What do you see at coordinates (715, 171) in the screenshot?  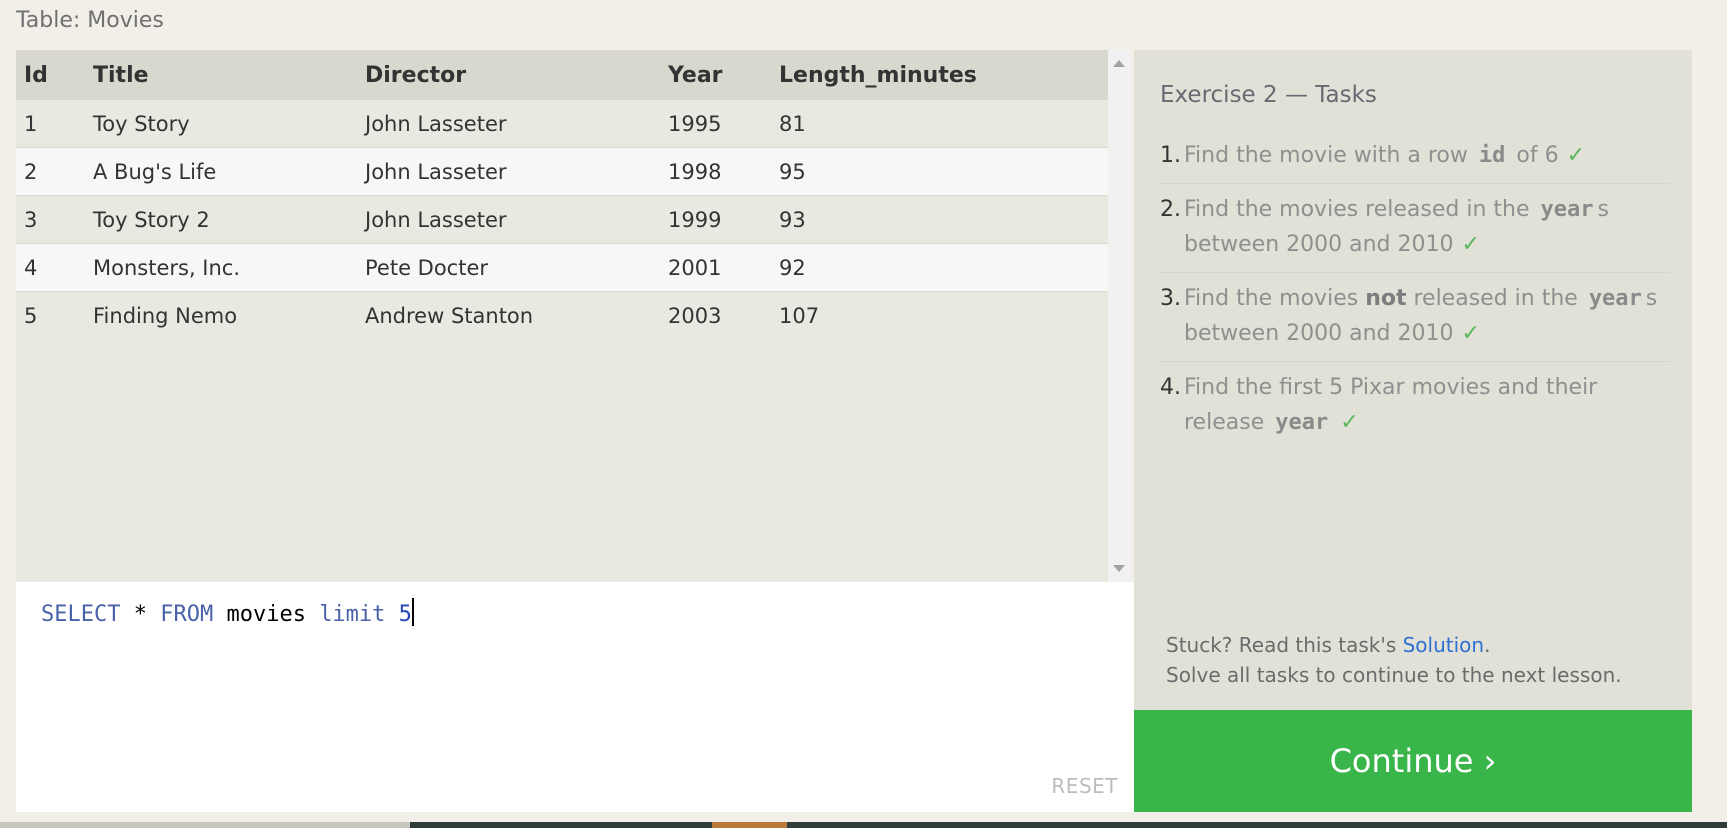 I see `cell-year: 1998` at bounding box center [715, 171].